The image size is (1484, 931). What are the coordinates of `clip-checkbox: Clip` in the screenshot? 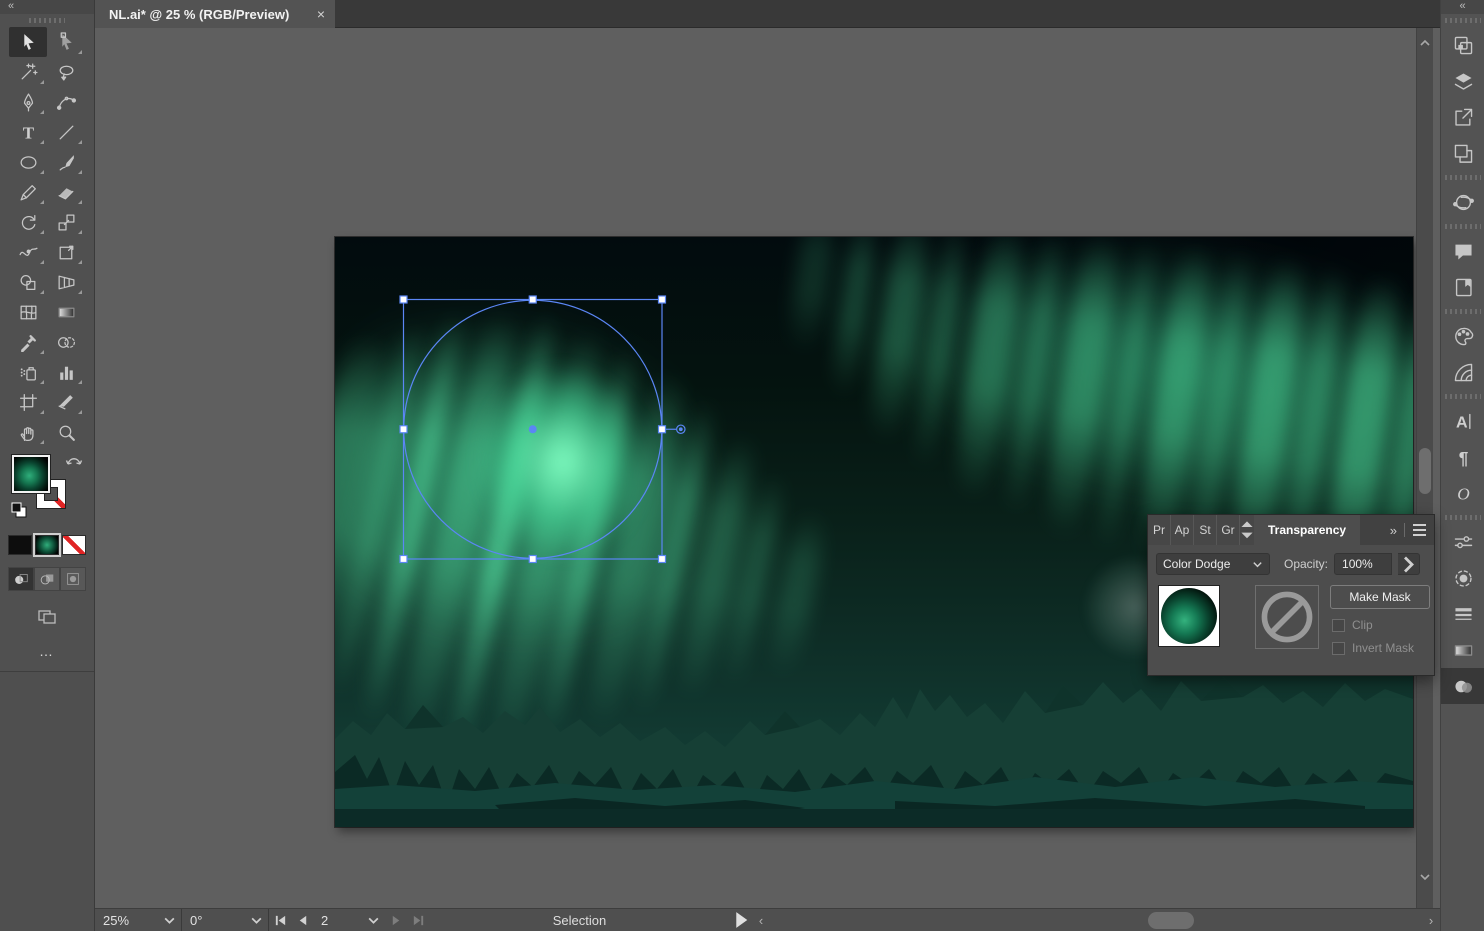 It's located at (1381, 625).